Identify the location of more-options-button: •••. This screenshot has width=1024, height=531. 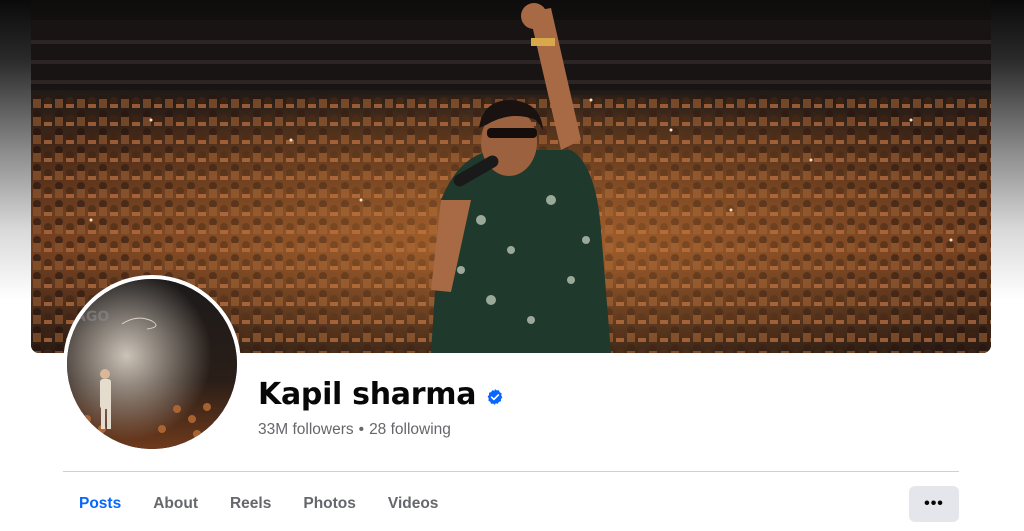
(934, 504).